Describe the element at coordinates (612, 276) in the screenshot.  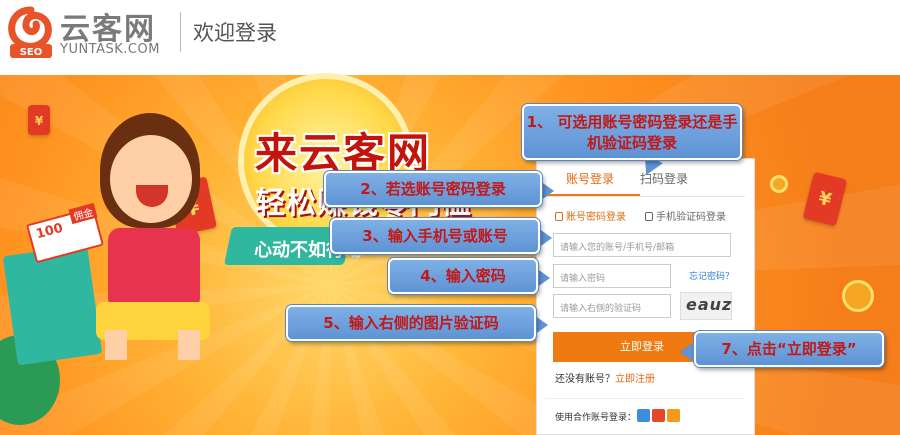
I see `password-input: 请输入密码` at that location.